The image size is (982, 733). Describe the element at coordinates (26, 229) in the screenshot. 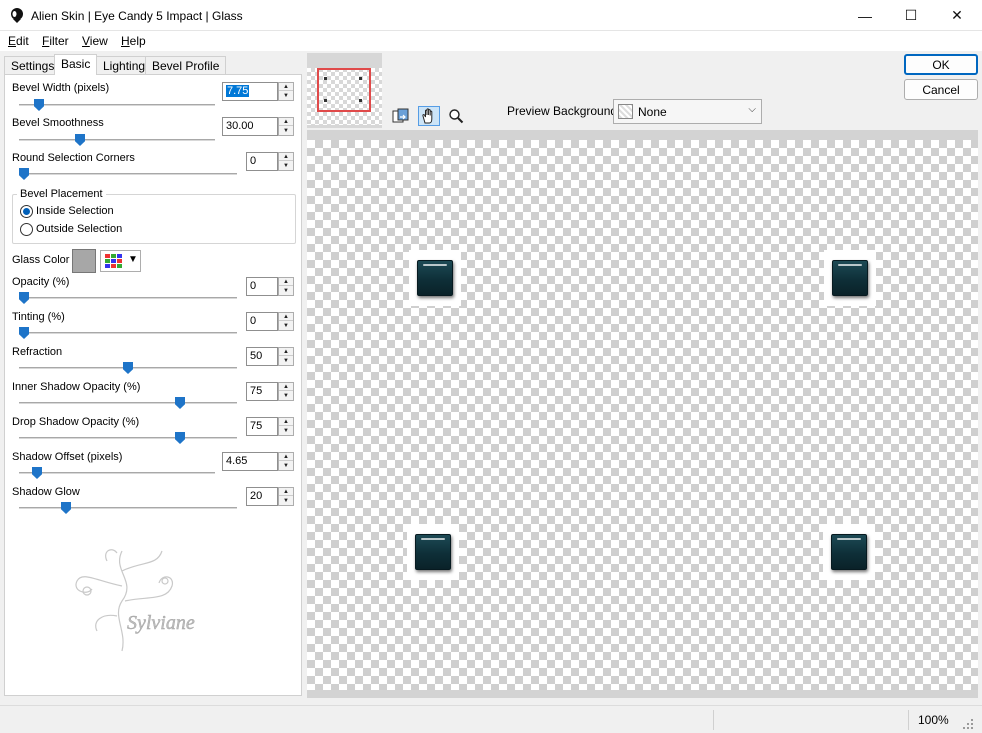

I see `outside-selection-radio` at that location.